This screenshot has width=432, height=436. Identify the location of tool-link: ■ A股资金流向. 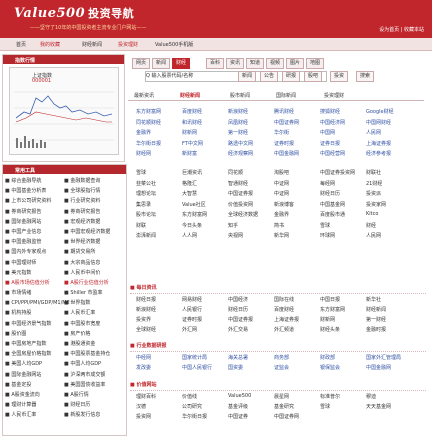
(22, 395).